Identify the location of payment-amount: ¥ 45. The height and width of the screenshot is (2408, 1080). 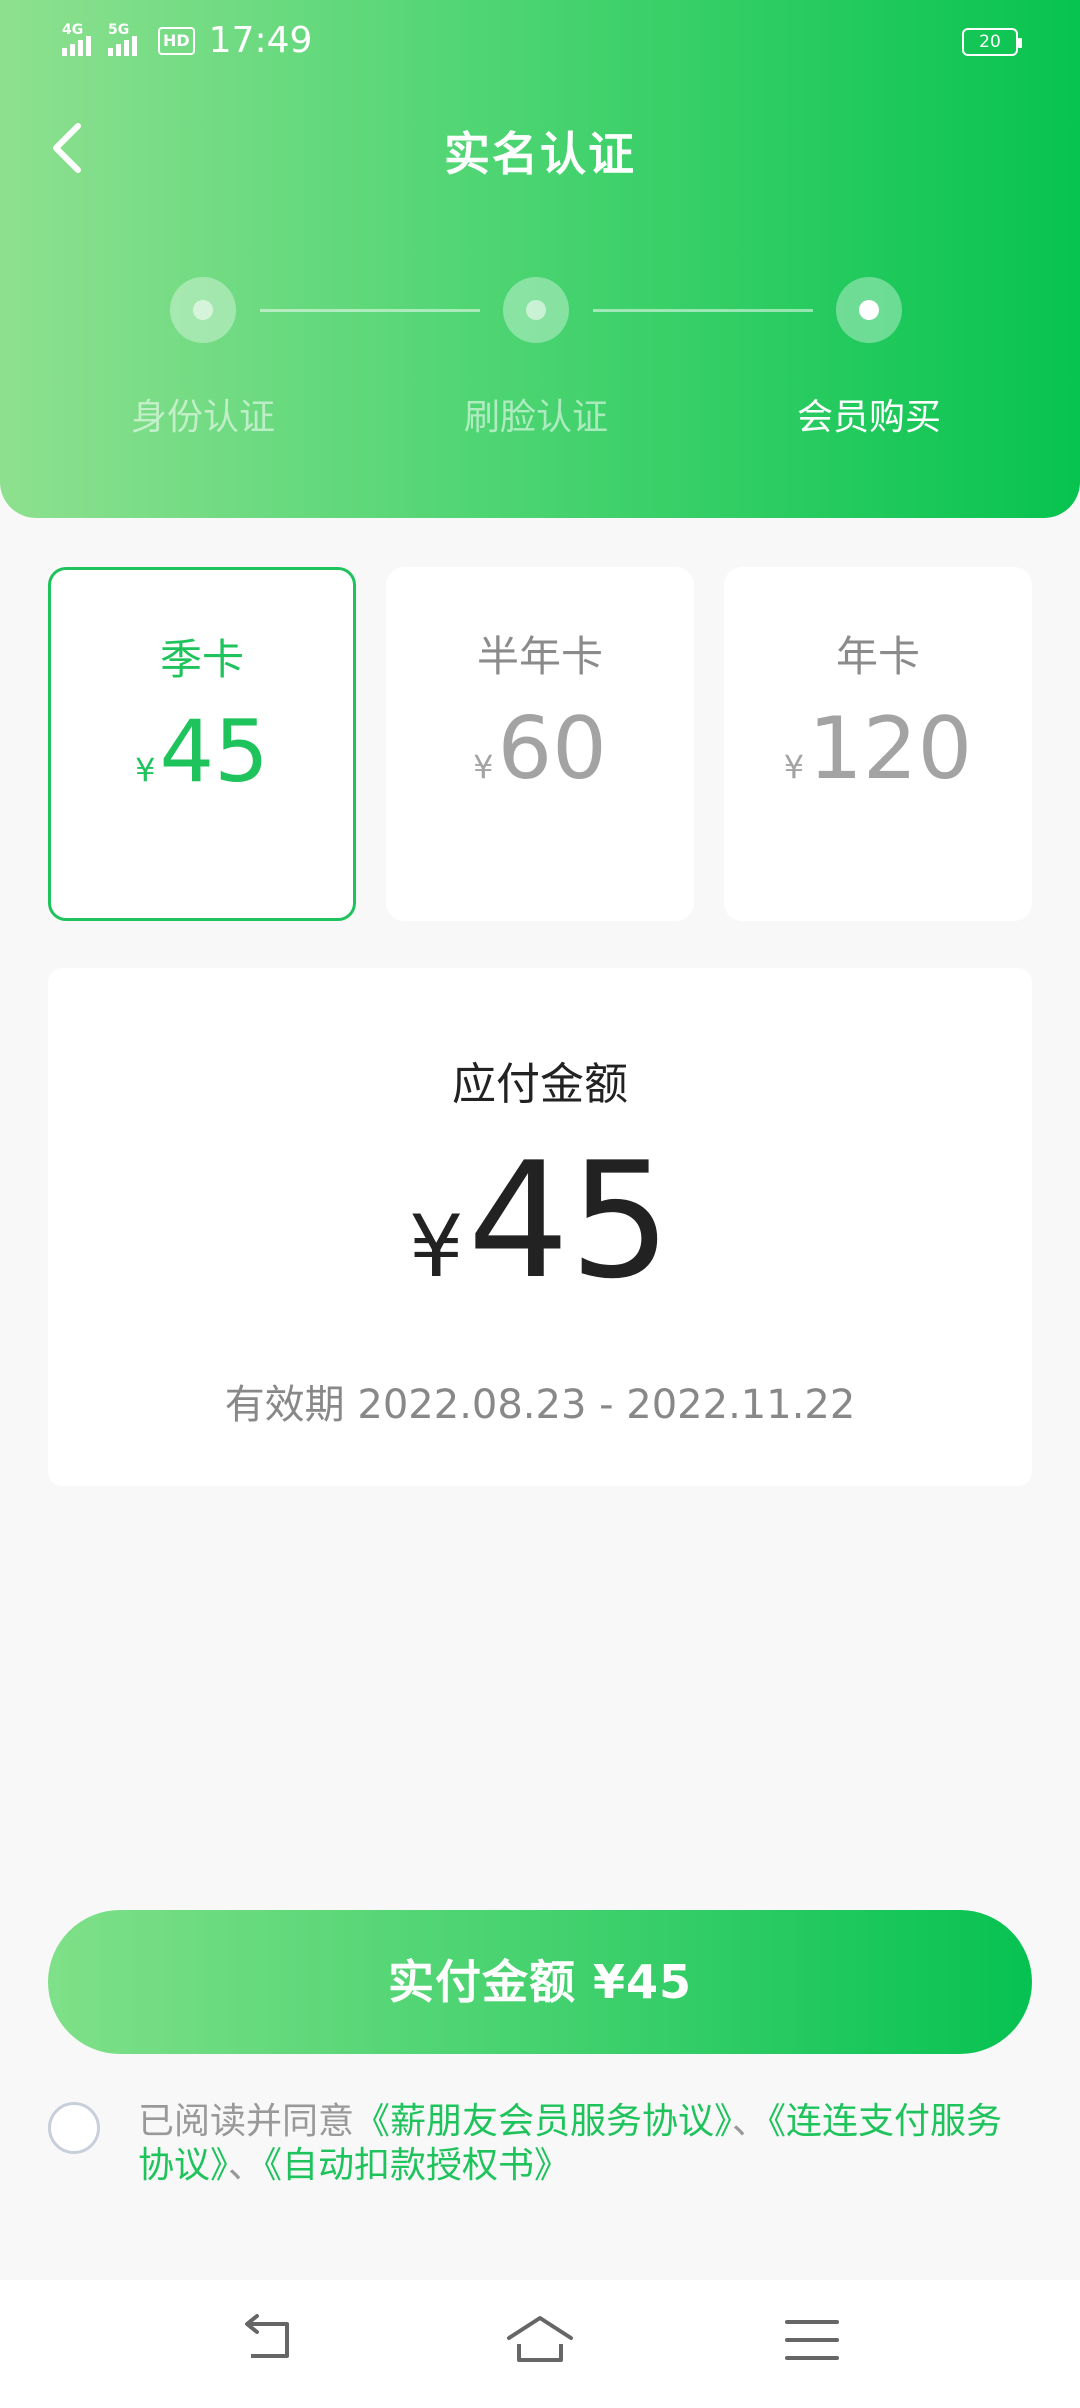
(540, 1221).